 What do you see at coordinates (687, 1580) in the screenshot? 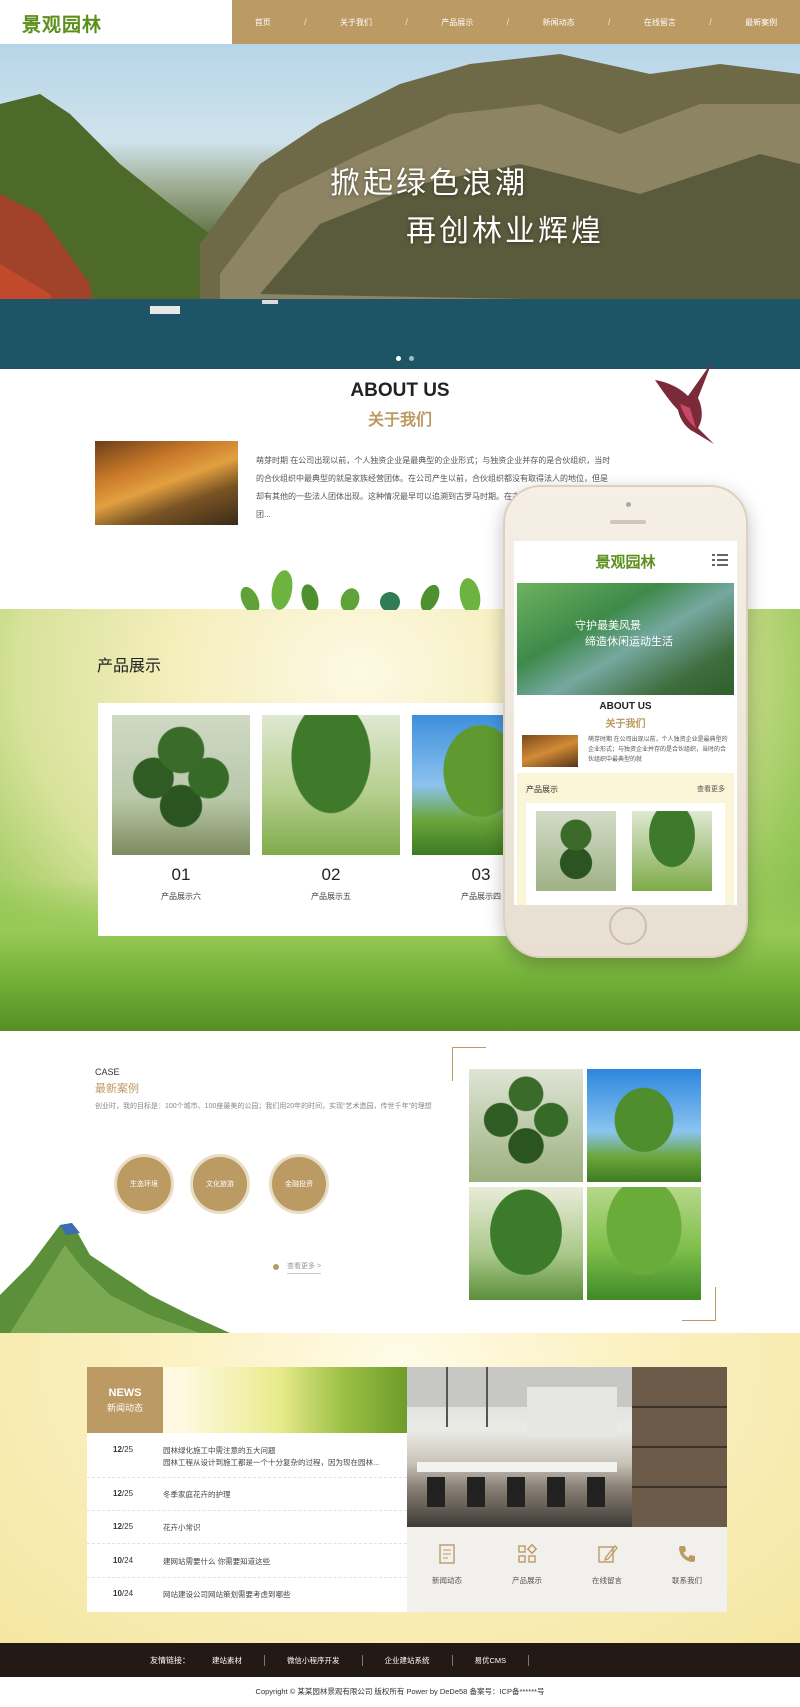
I see `quick-link-label: 联系我们` at bounding box center [687, 1580].